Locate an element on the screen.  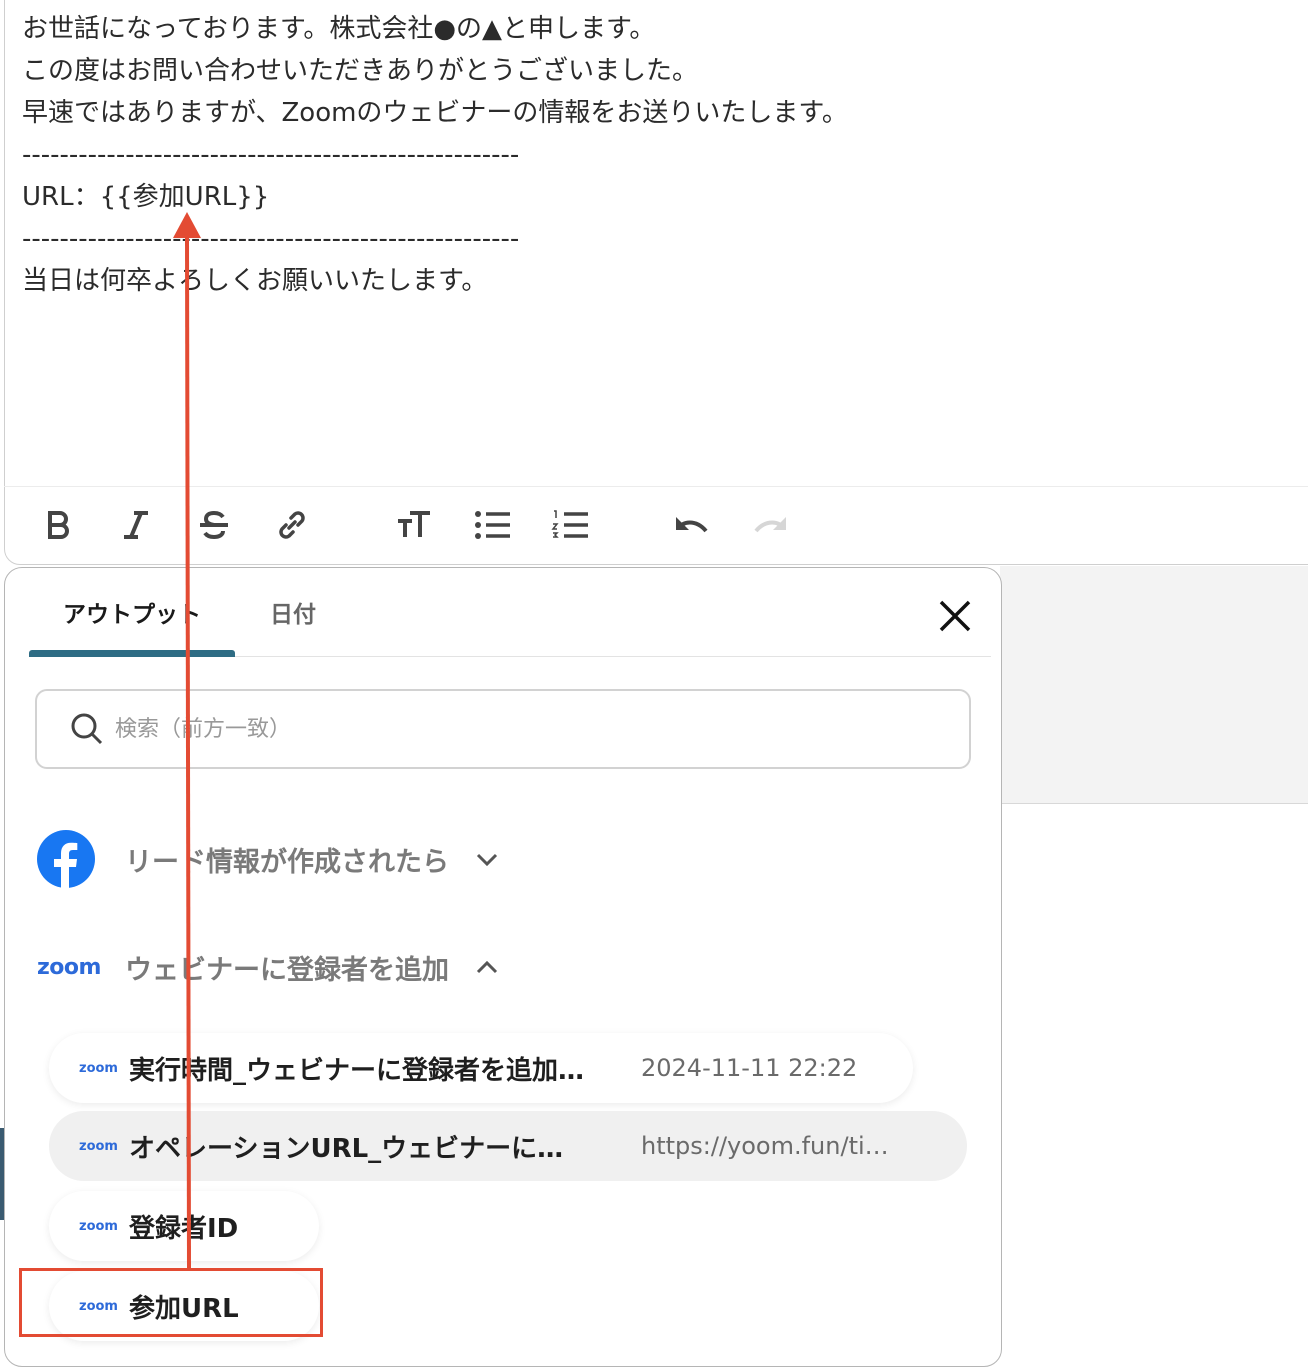
strikethrough-button is located at coordinates (214, 525).